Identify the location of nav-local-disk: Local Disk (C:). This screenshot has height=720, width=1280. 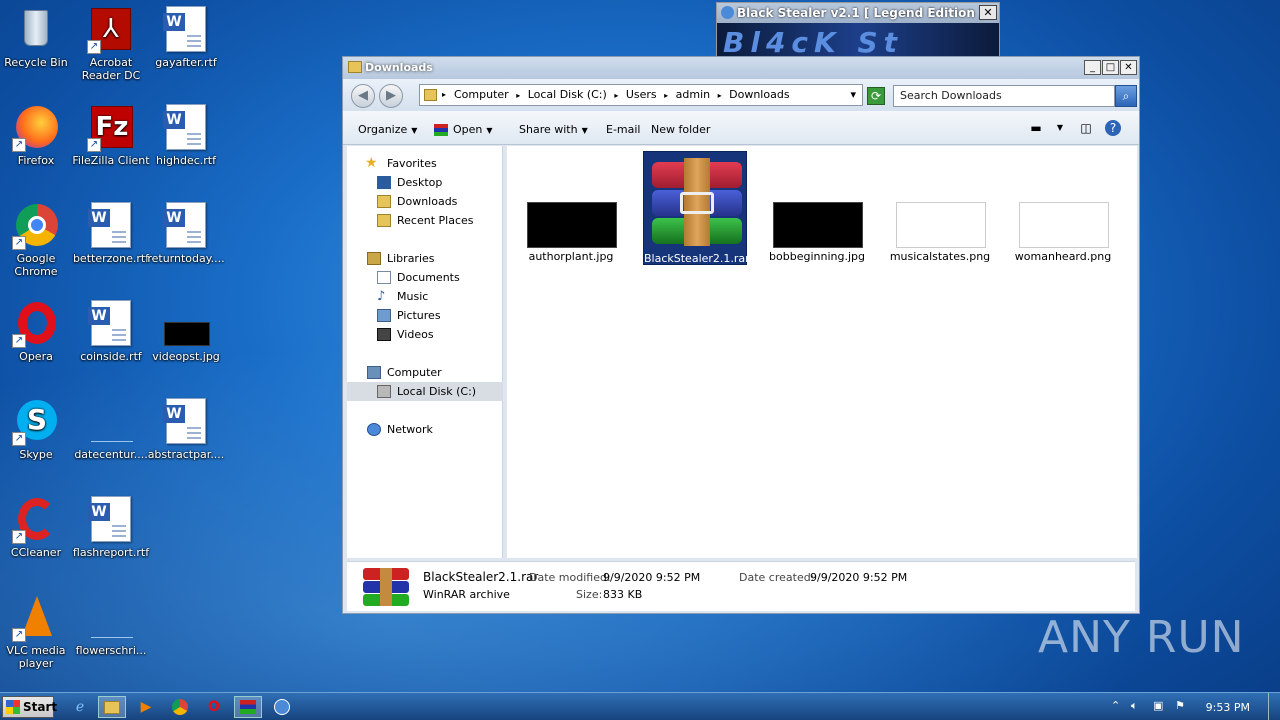
(425, 391).